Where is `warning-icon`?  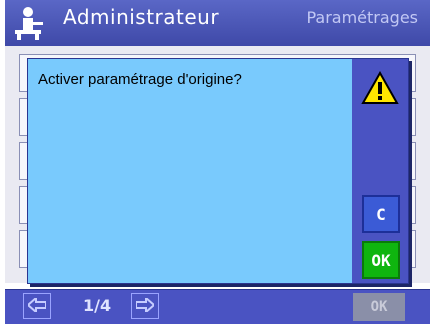 warning-icon is located at coordinates (380, 87).